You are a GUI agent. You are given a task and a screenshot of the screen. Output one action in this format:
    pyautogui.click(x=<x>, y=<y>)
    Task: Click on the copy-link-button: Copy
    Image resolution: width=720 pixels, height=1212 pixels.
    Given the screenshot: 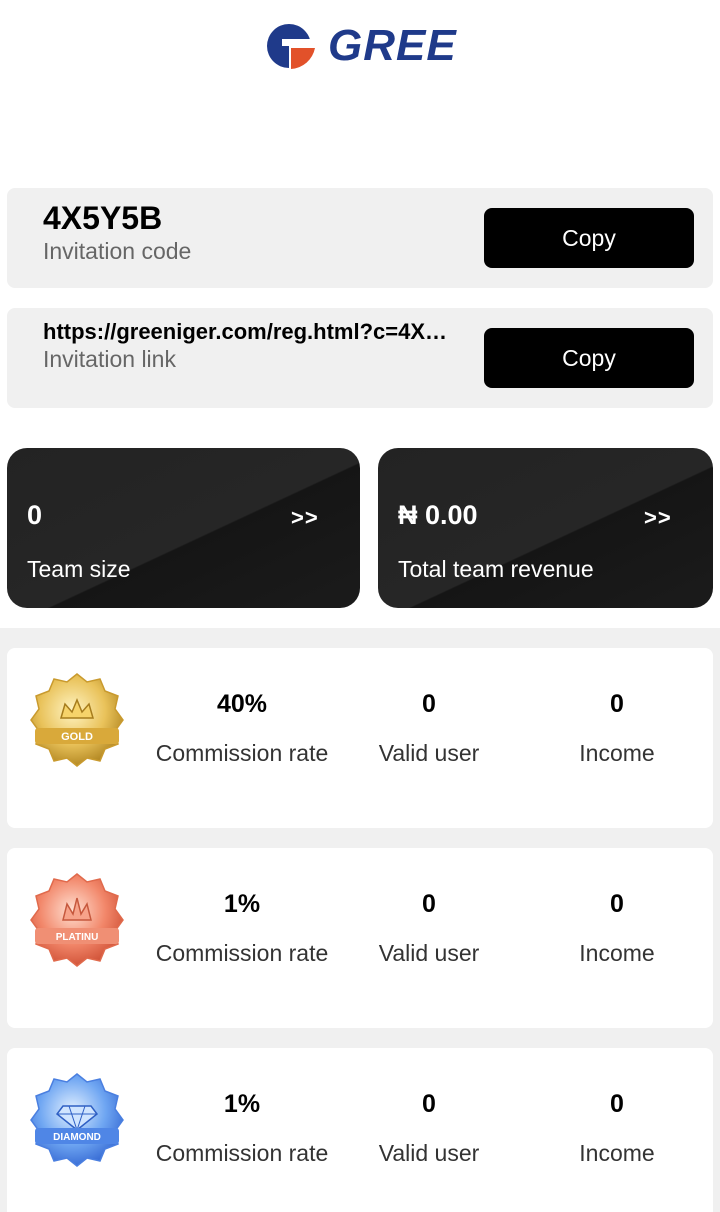 What is the action you would take?
    pyautogui.click(x=589, y=358)
    